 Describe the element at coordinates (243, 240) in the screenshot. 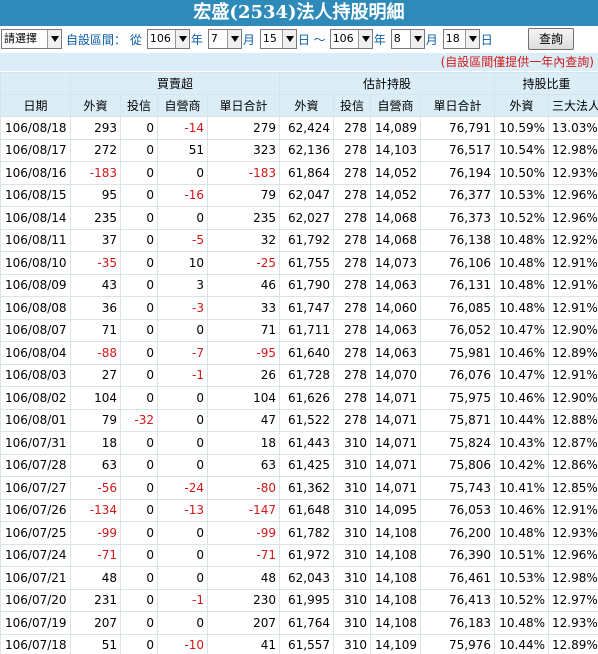

I see `value-cell: 32` at that location.